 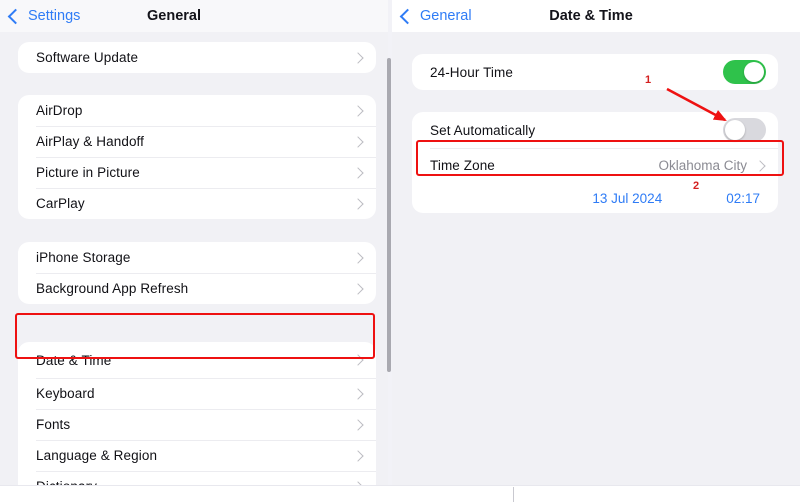 I want to click on row-date-time-values: 13 Jul 2024 02:17, so click(x=595, y=198).